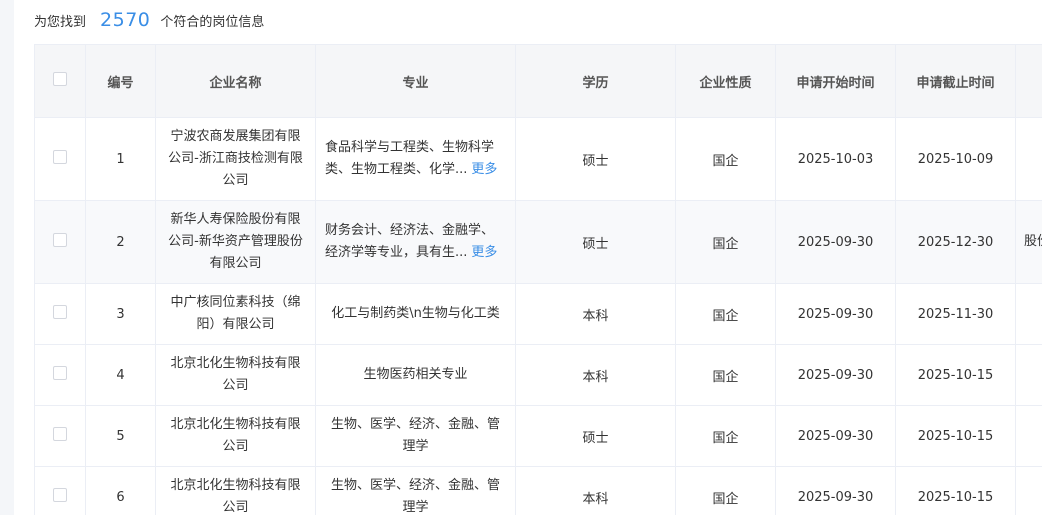 Image resolution: width=1042 pixels, height=515 pixels. I want to click on cell-major: 生物医药相关专业, so click(415, 375).